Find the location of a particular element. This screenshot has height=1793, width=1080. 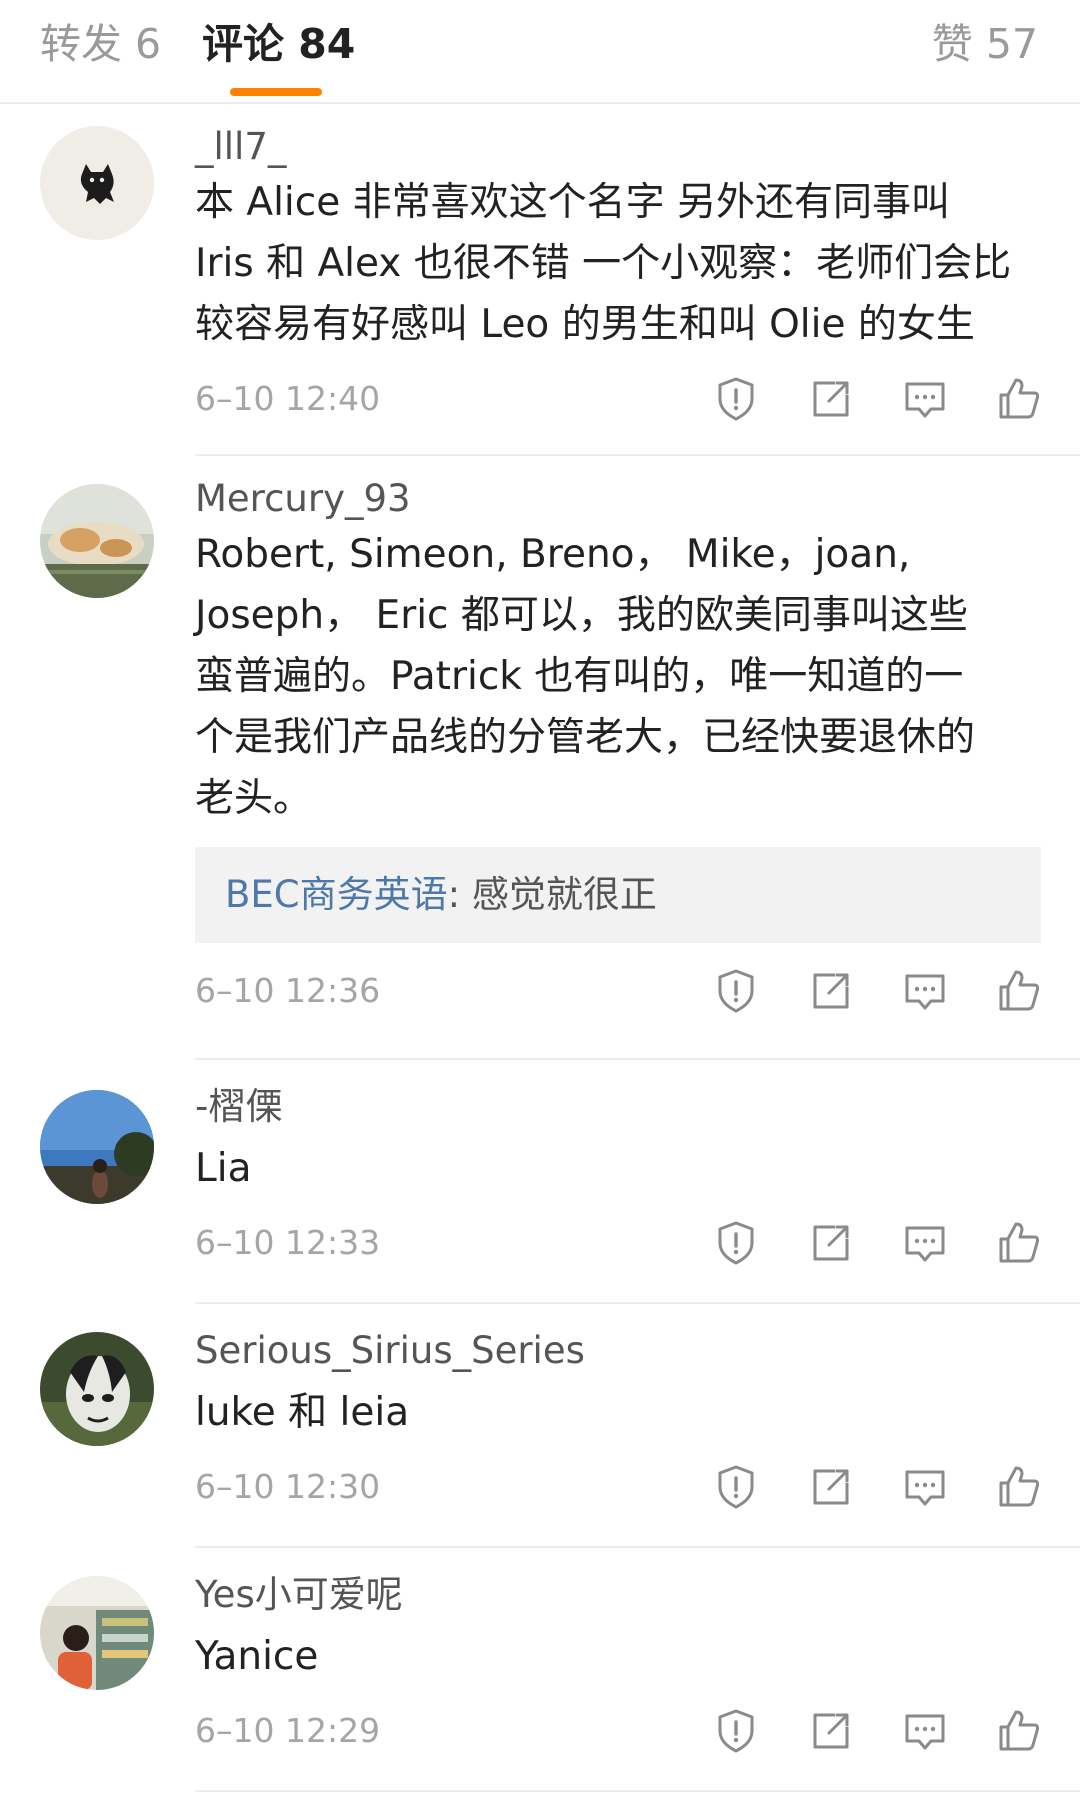

comment-timestamp: 6–10 12:40 is located at coordinates (288, 398).